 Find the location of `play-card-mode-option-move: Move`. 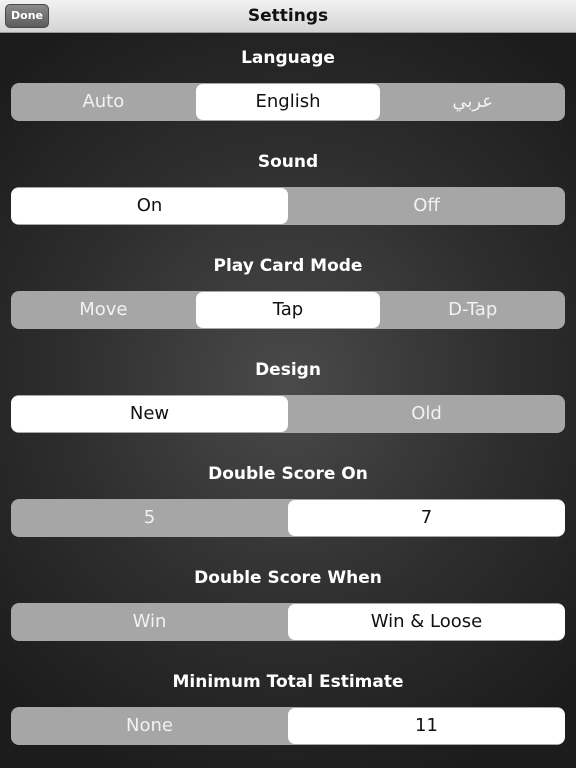

play-card-mode-option-move: Move is located at coordinates (103, 310).